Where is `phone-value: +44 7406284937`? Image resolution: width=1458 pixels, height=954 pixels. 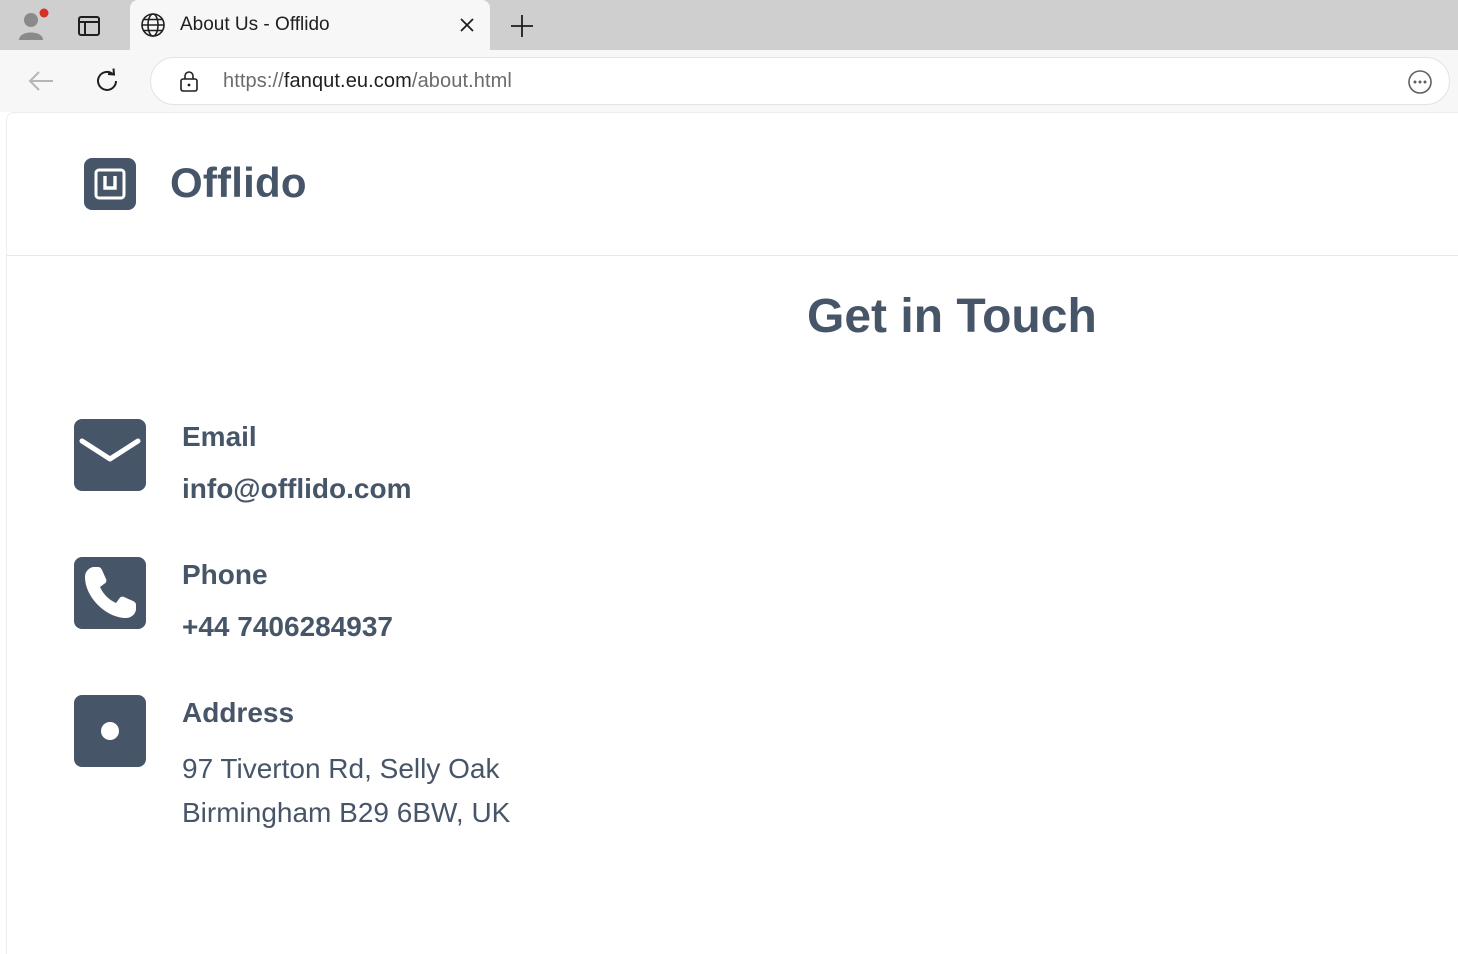
phone-value: +44 7406284937 is located at coordinates (287, 627).